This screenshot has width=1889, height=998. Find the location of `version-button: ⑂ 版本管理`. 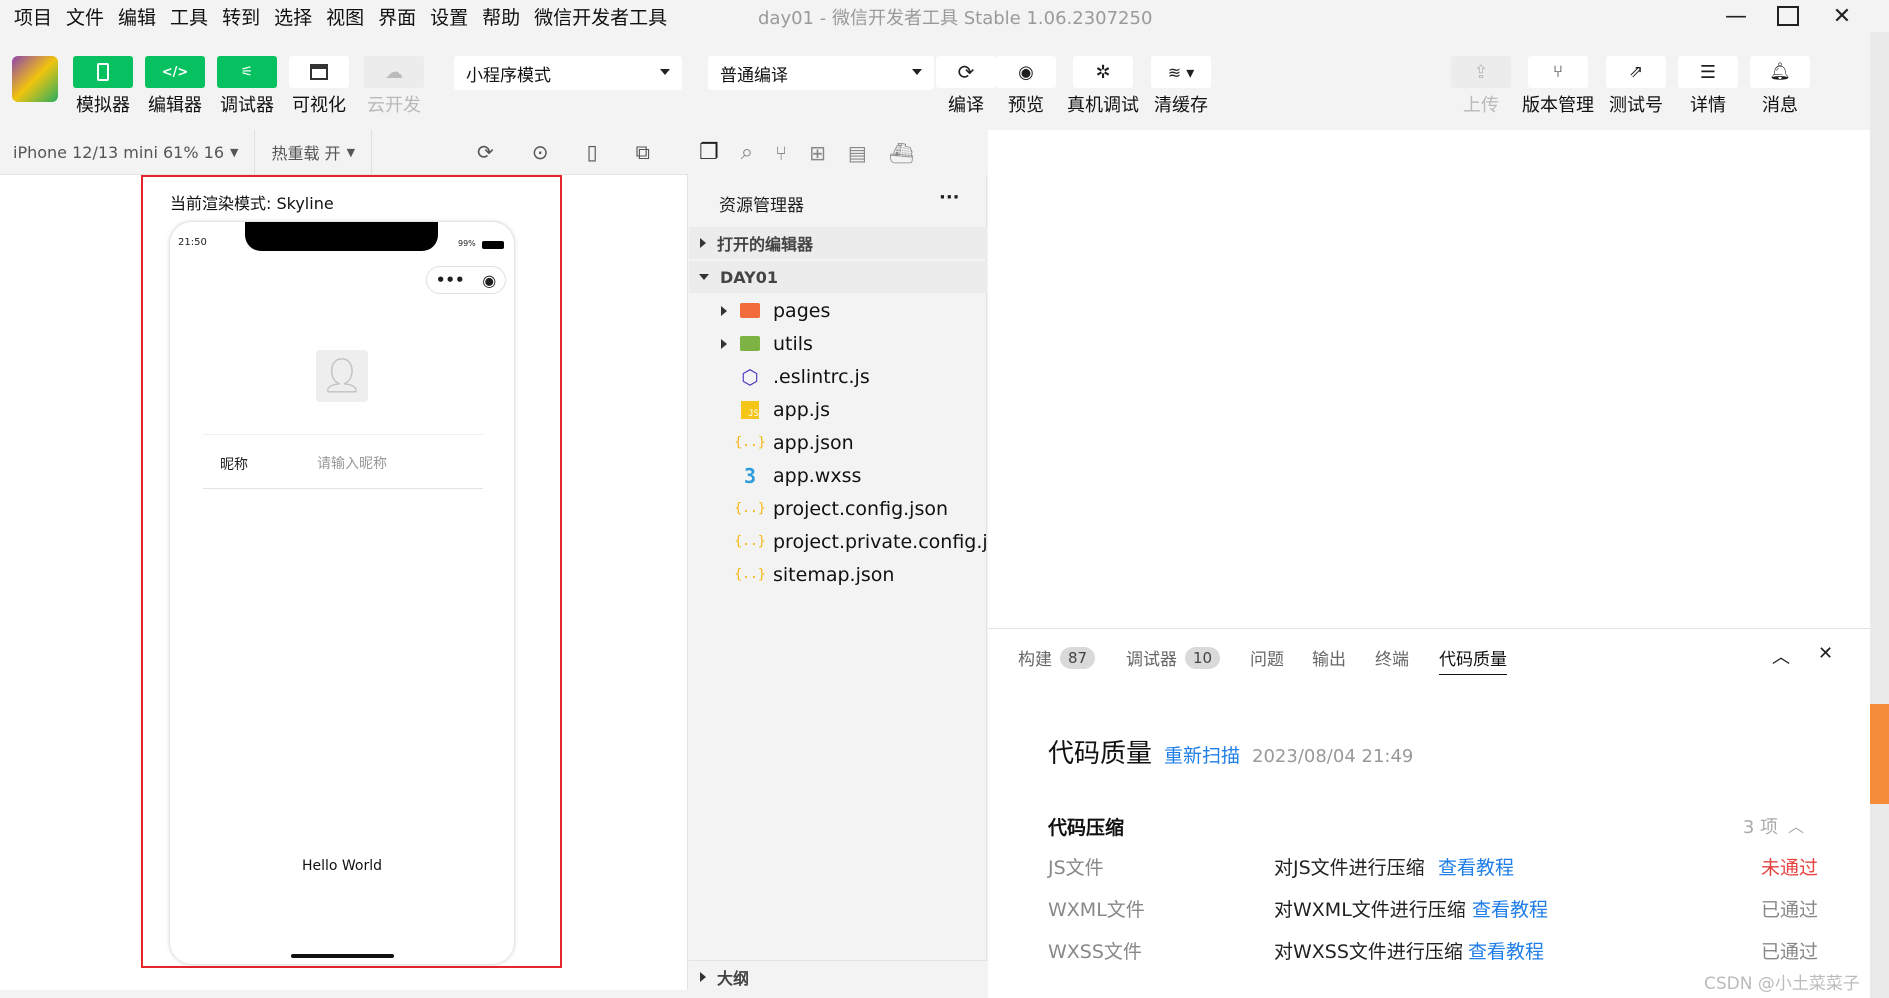

version-button: ⑂ 版本管理 is located at coordinates (1558, 86).